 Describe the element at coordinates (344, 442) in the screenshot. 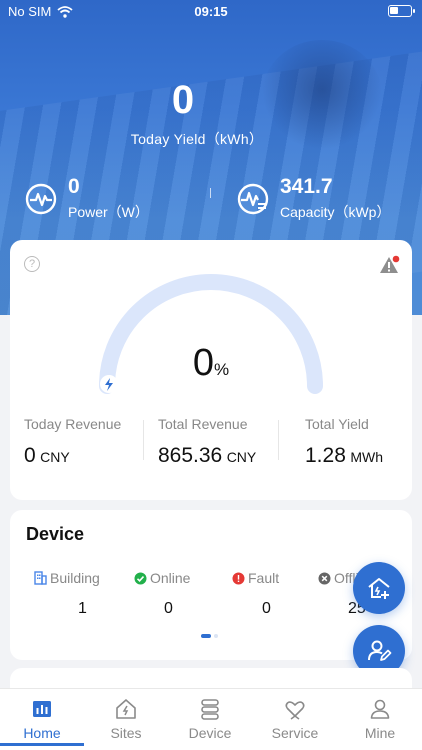

I see `total-yield: Total Yield 1.28 MWh` at that location.